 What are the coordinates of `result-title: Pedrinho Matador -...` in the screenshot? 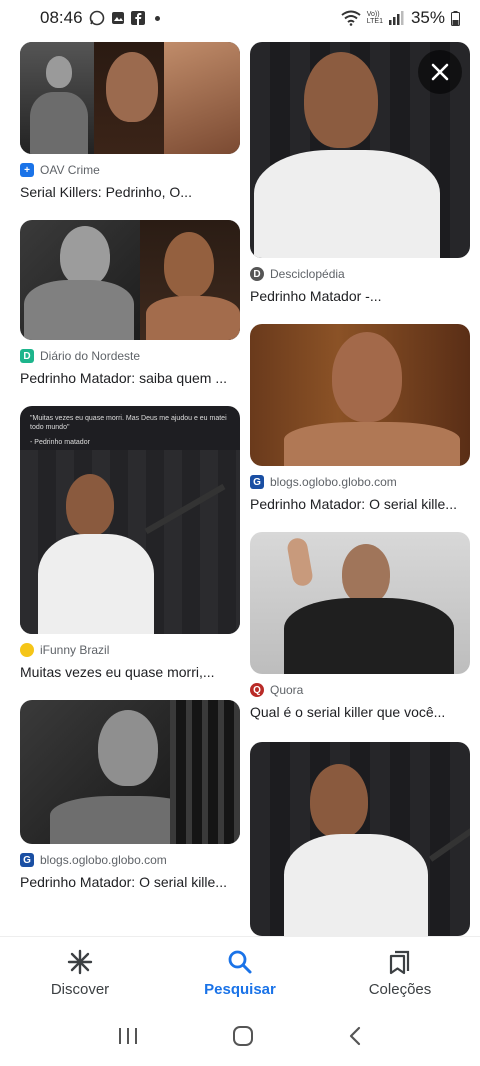 It's located at (360, 296).